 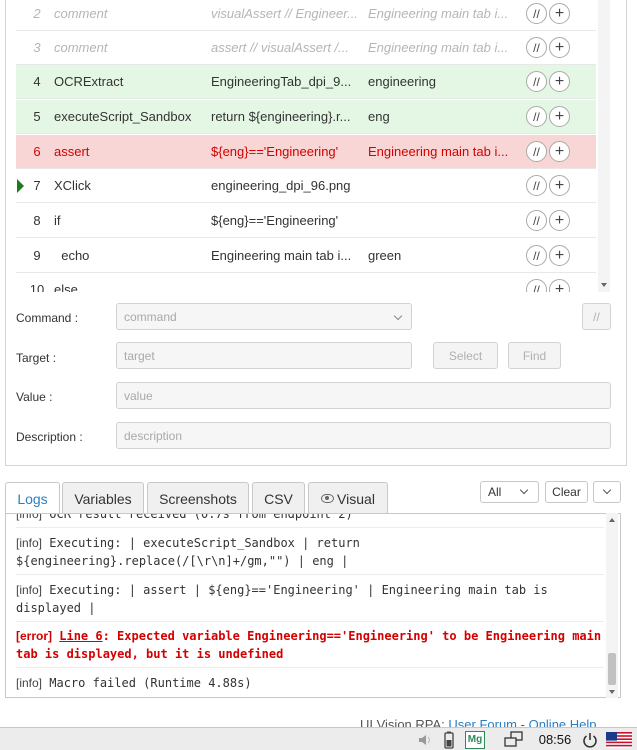 What do you see at coordinates (619, 739) in the screenshot?
I see `flag-icon` at bounding box center [619, 739].